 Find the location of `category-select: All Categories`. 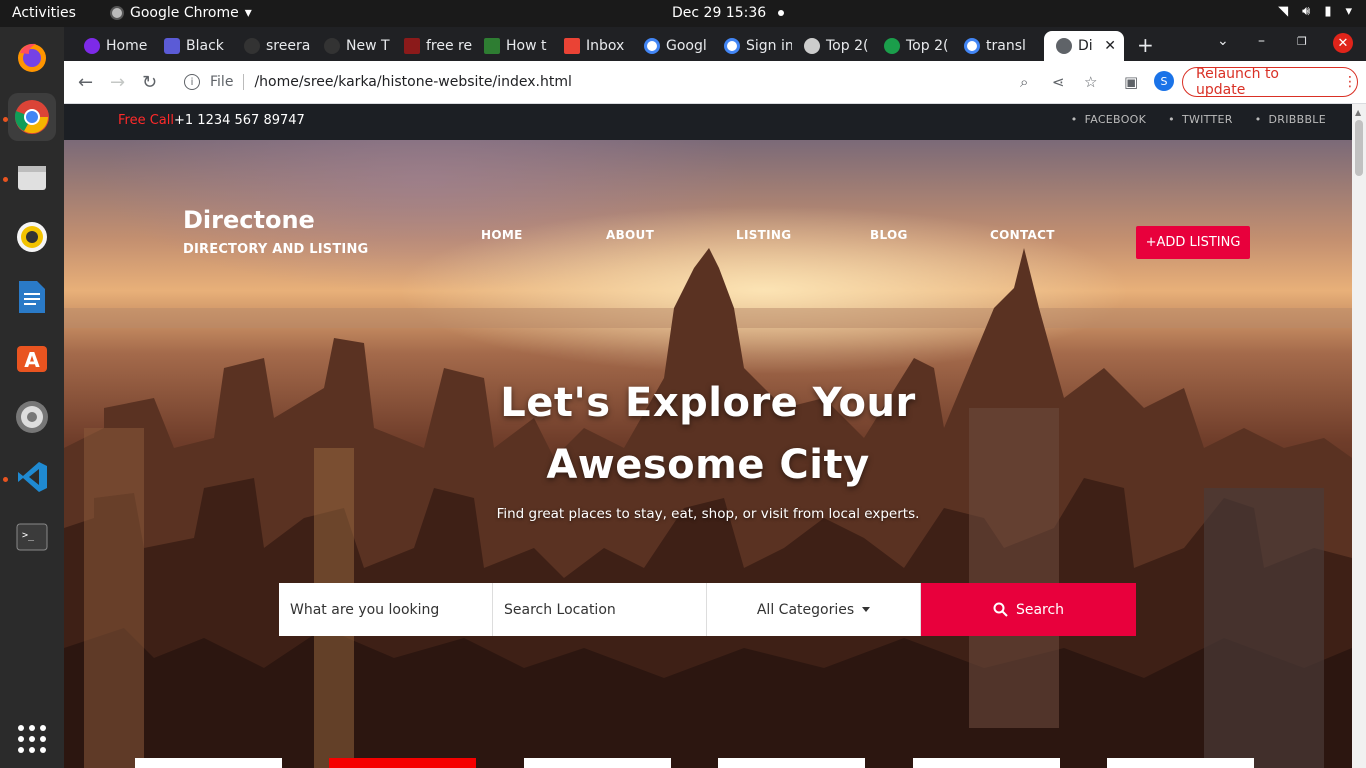

category-select: All Categories is located at coordinates (814, 609).